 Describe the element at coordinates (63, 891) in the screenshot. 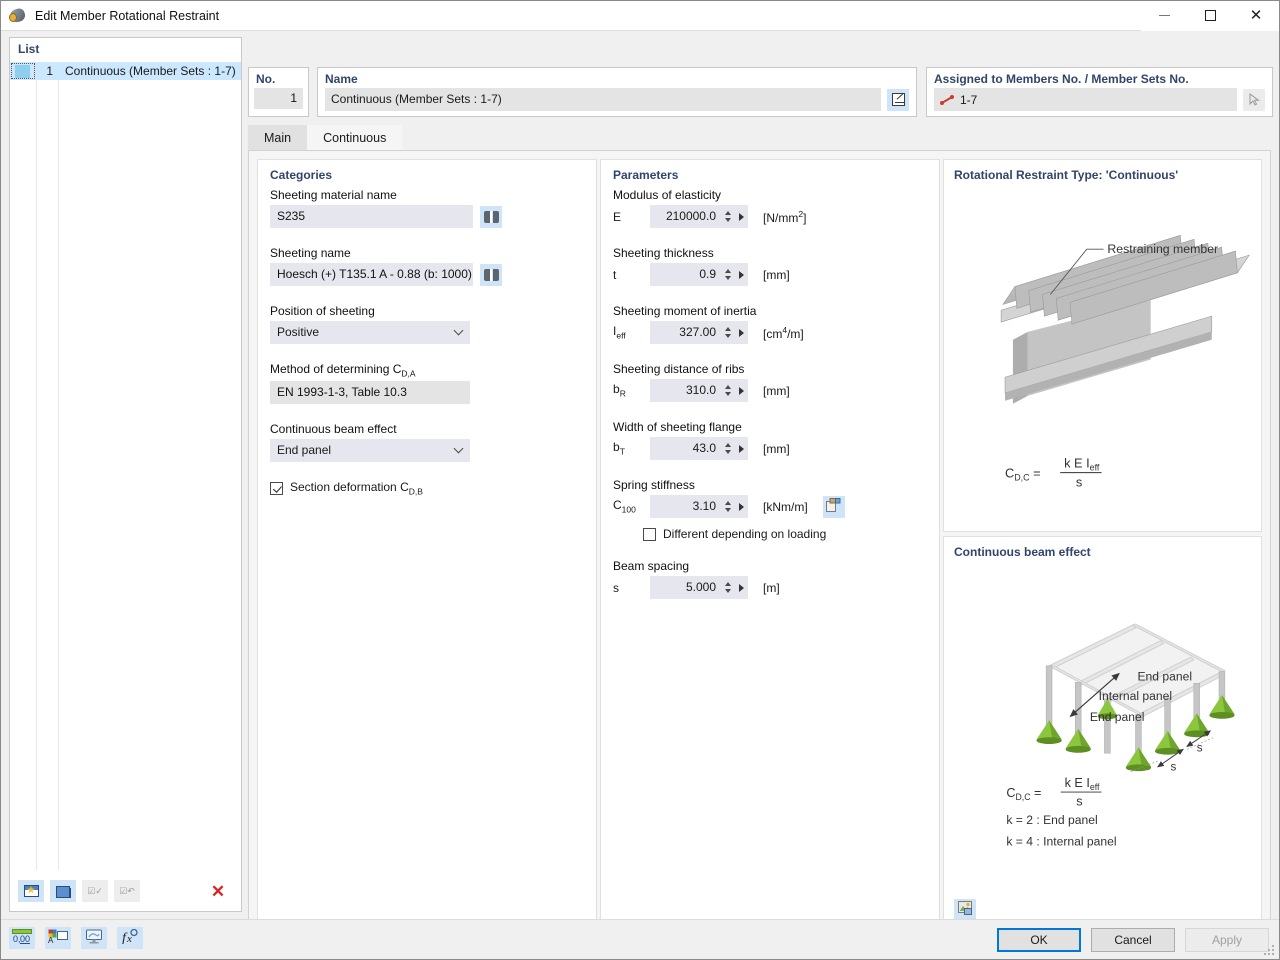

I see `copy-item-button` at that location.